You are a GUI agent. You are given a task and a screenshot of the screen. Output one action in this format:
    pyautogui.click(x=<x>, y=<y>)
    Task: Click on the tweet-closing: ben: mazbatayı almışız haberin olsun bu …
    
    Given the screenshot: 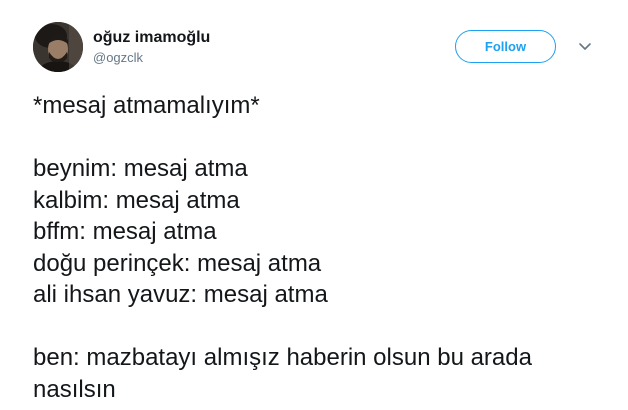 What is the action you would take?
    pyautogui.click(x=282, y=373)
    